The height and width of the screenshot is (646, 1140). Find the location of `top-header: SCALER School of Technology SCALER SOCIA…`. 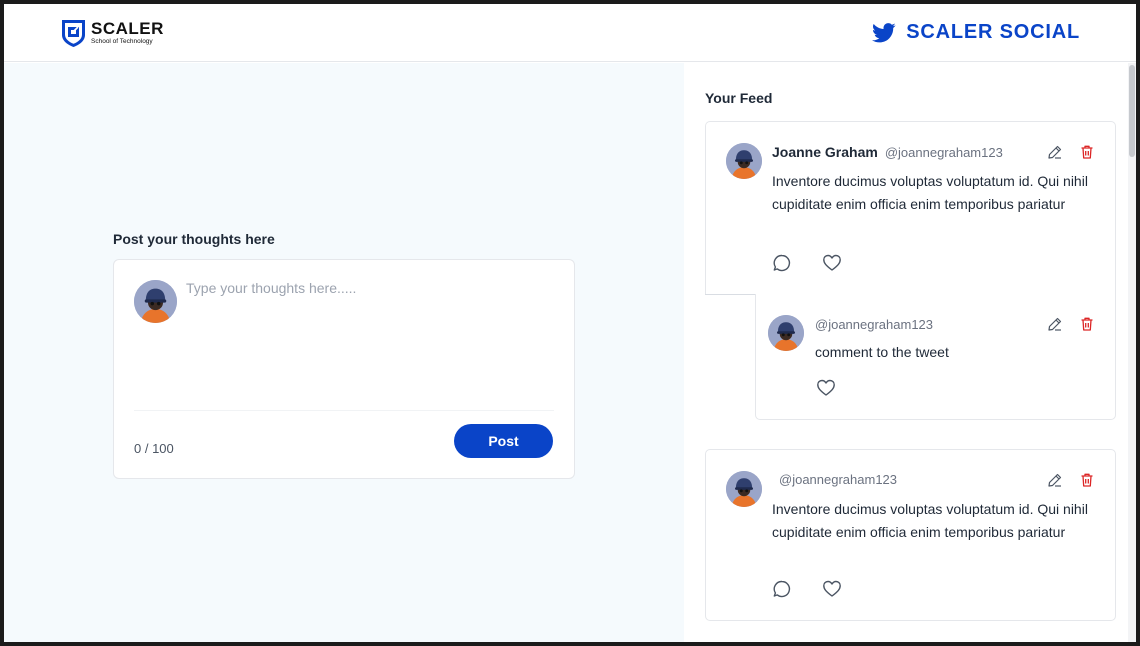

top-header: SCALER School of Technology SCALER SOCIA… is located at coordinates (570, 33).